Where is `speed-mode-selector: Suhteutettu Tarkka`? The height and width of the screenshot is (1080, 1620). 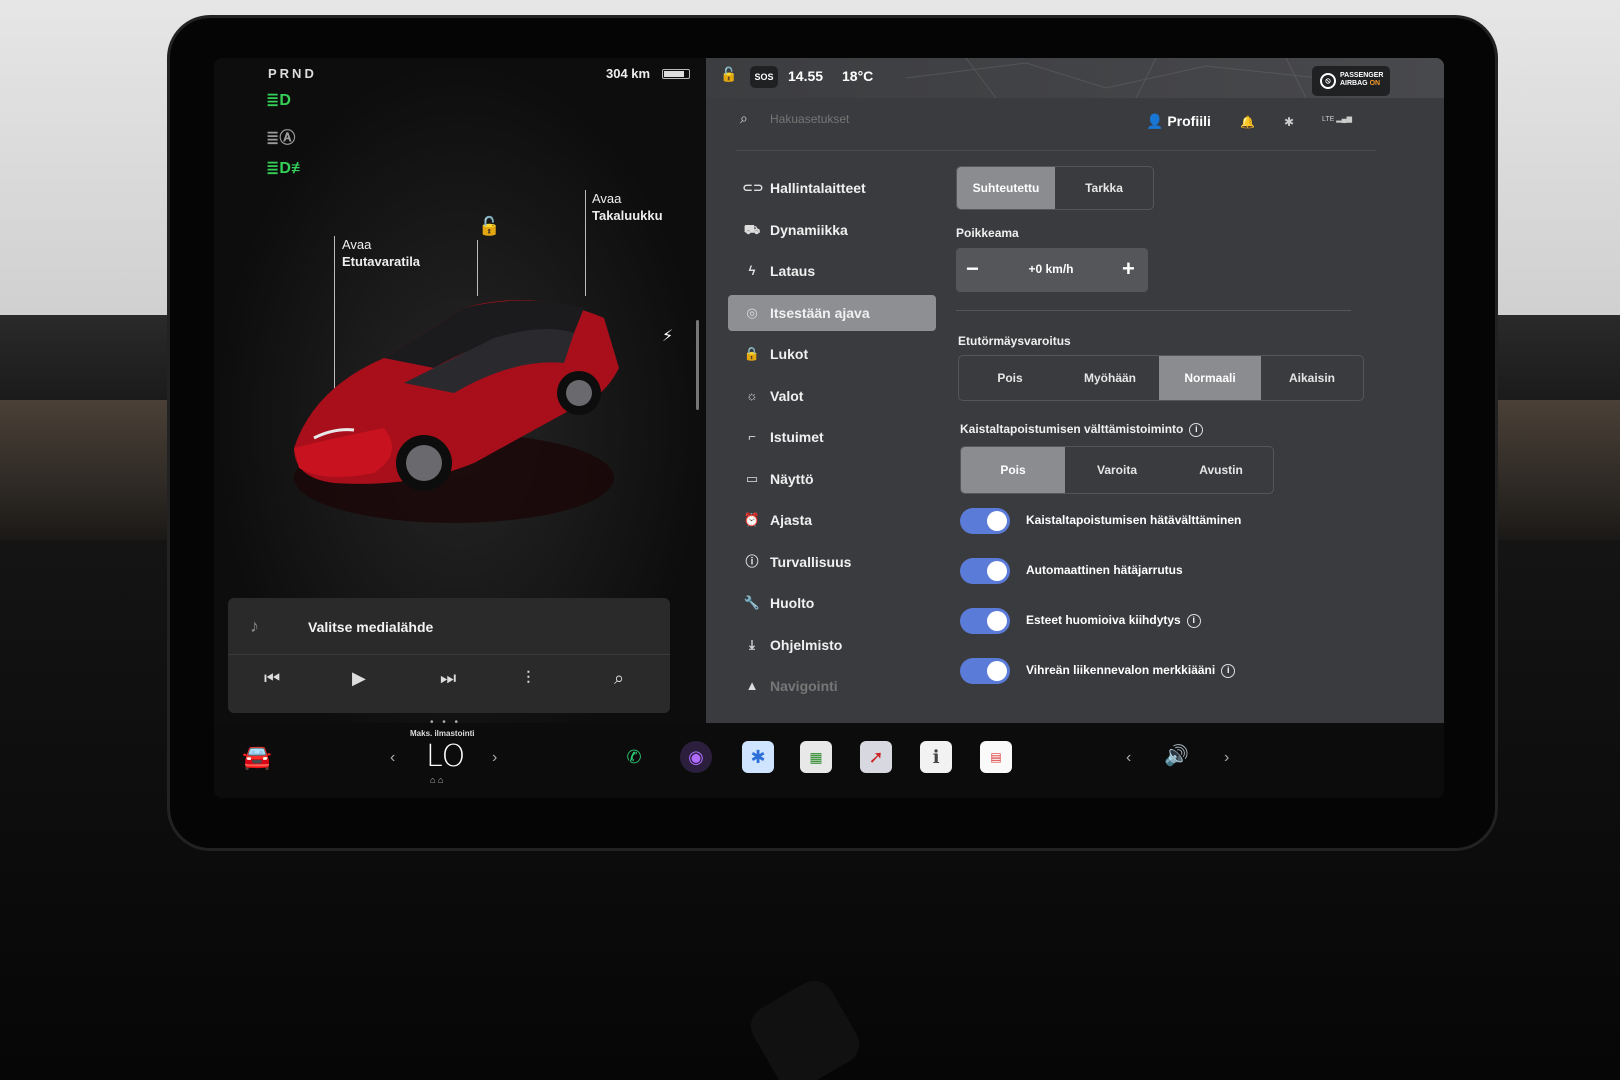 speed-mode-selector: Suhteutettu Tarkka is located at coordinates (1055, 188).